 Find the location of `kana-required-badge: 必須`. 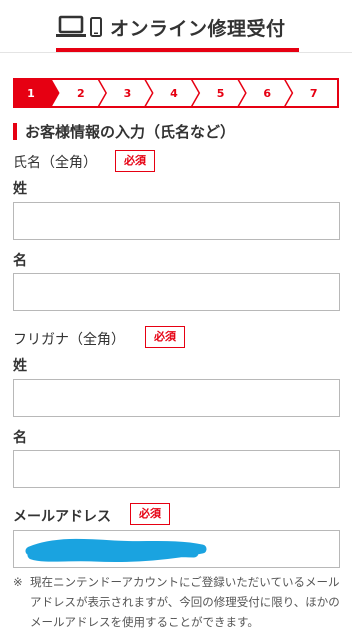

kana-required-badge: 必須 is located at coordinates (165, 337).